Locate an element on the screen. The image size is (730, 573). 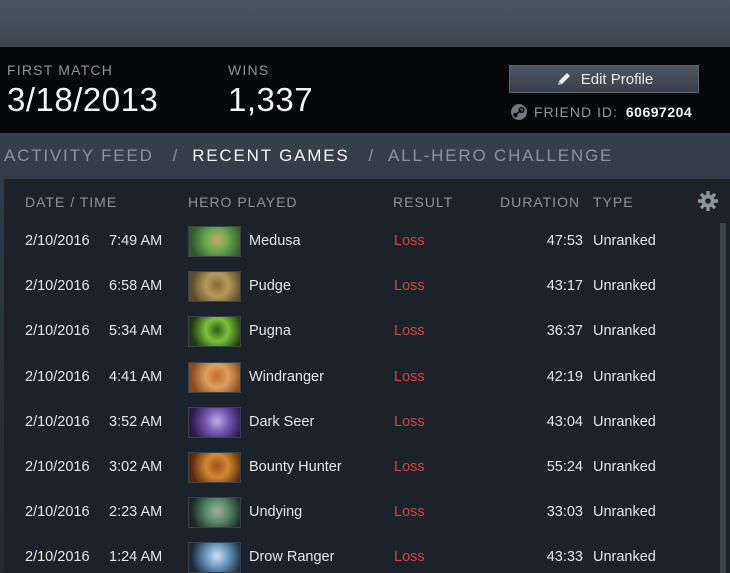
row-time: 4:41 AM is located at coordinates (136, 376).